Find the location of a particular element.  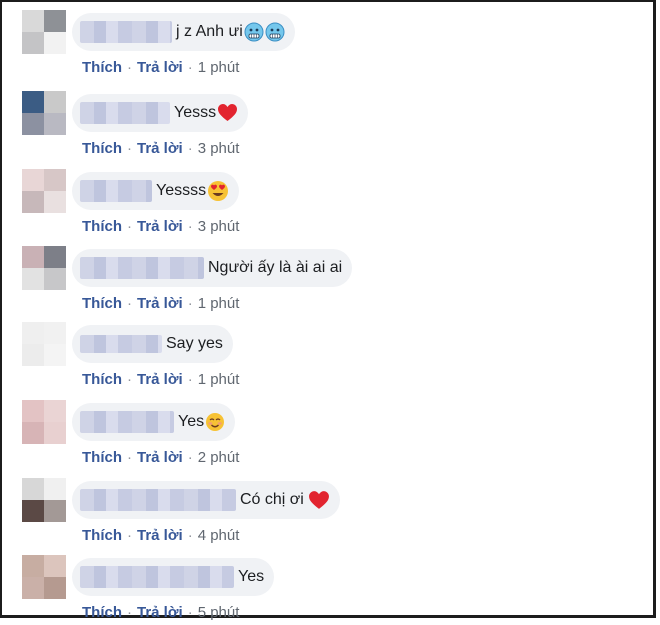

comment-bubble: Yessss is located at coordinates (156, 191).